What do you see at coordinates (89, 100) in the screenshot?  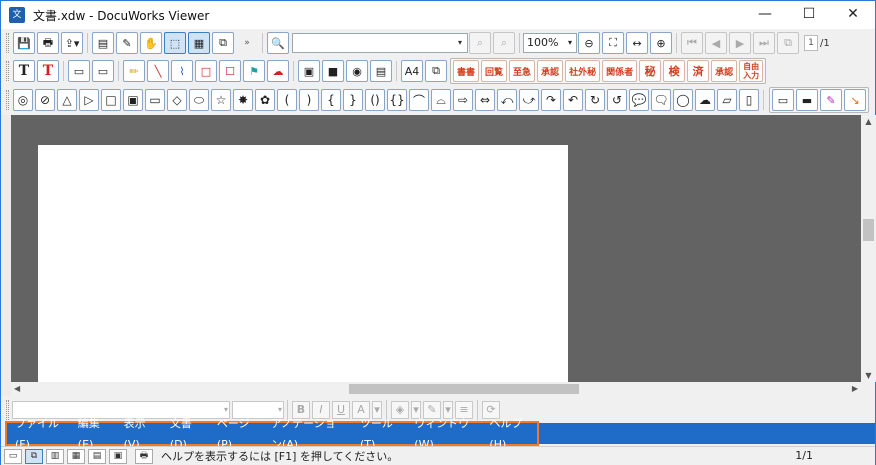 I see `shape-tool-button: ▷` at bounding box center [89, 100].